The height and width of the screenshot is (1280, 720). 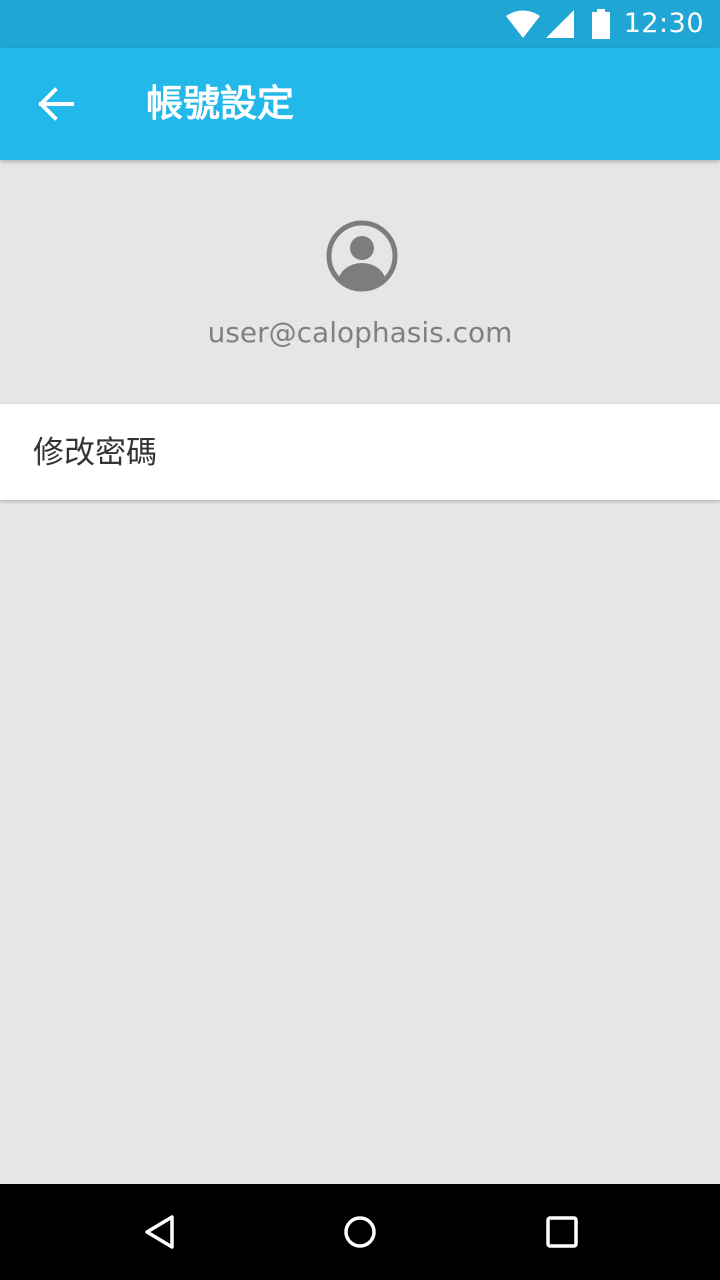 I want to click on system-nav-bar, so click(x=360, y=1232).